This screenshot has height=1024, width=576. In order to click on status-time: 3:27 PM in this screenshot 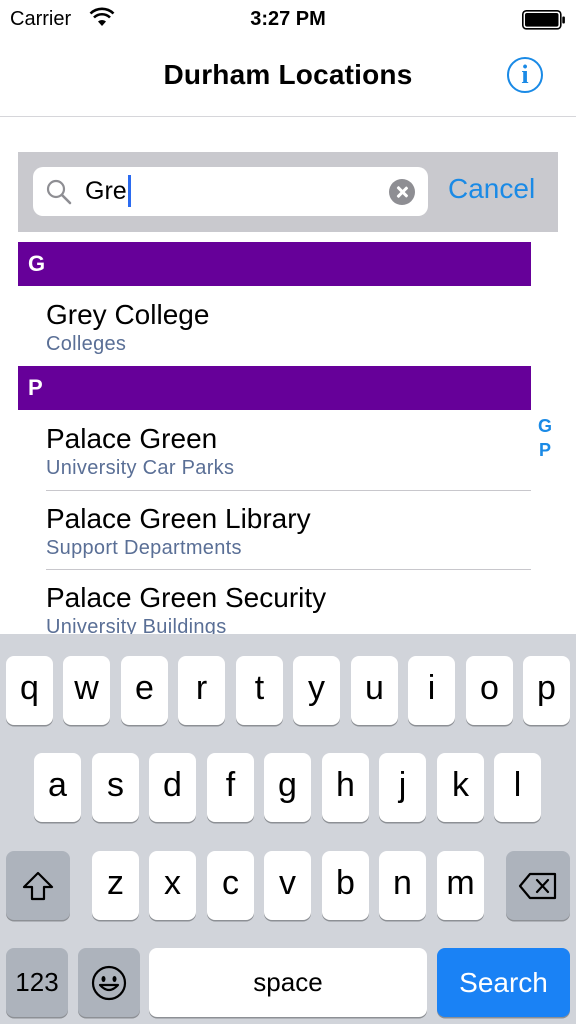, I will do `click(288, 19)`.